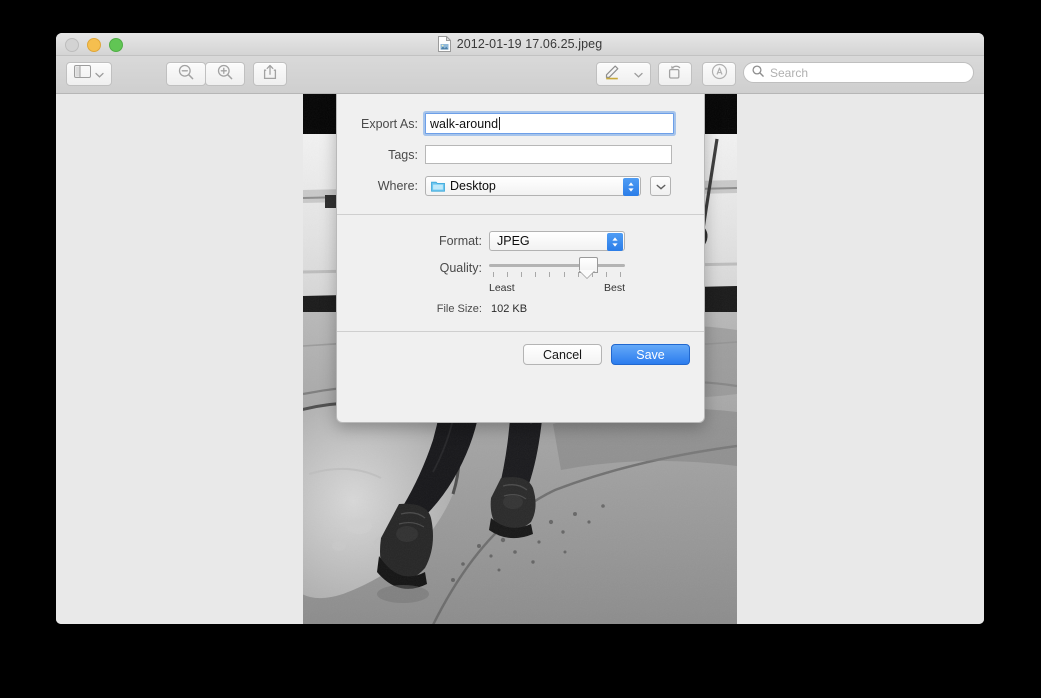 Image resolution: width=1041 pixels, height=698 pixels. Describe the element at coordinates (789, 73) in the screenshot. I see `search-input: Search` at that location.